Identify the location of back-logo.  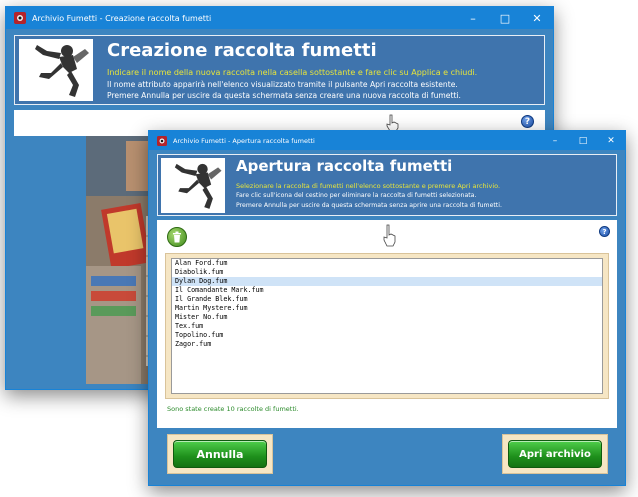
(56, 70).